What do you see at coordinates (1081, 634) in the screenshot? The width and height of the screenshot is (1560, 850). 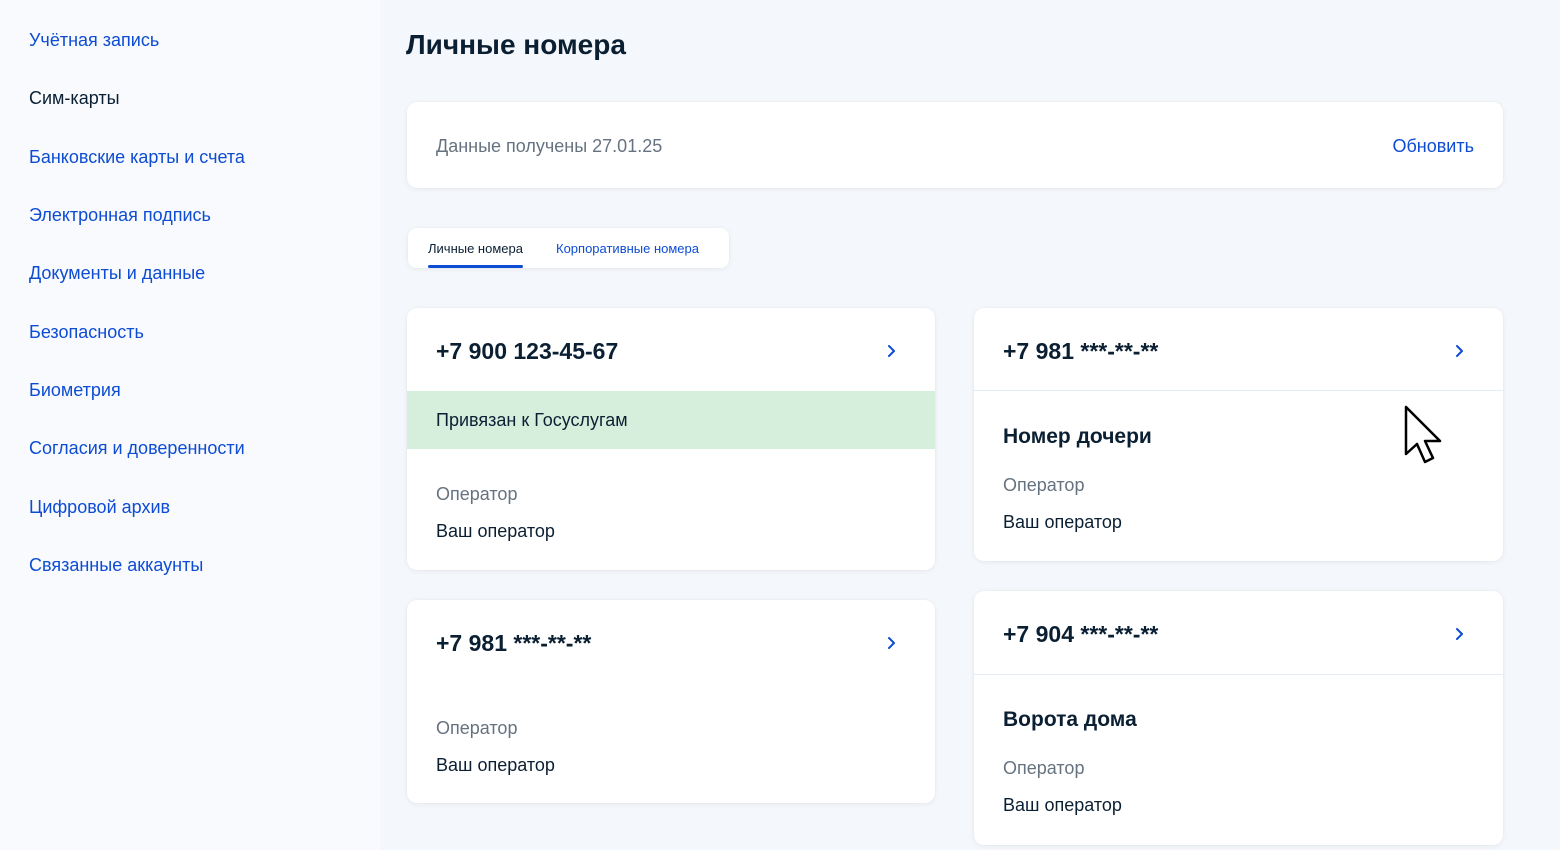 I see `phone-number: +7 904 ***-**-**` at bounding box center [1081, 634].